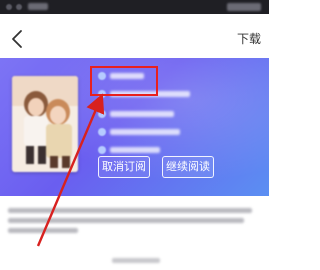 The width and height of the screenshot is (320, 270). I want to click on info-row-status, so click(158, 150).